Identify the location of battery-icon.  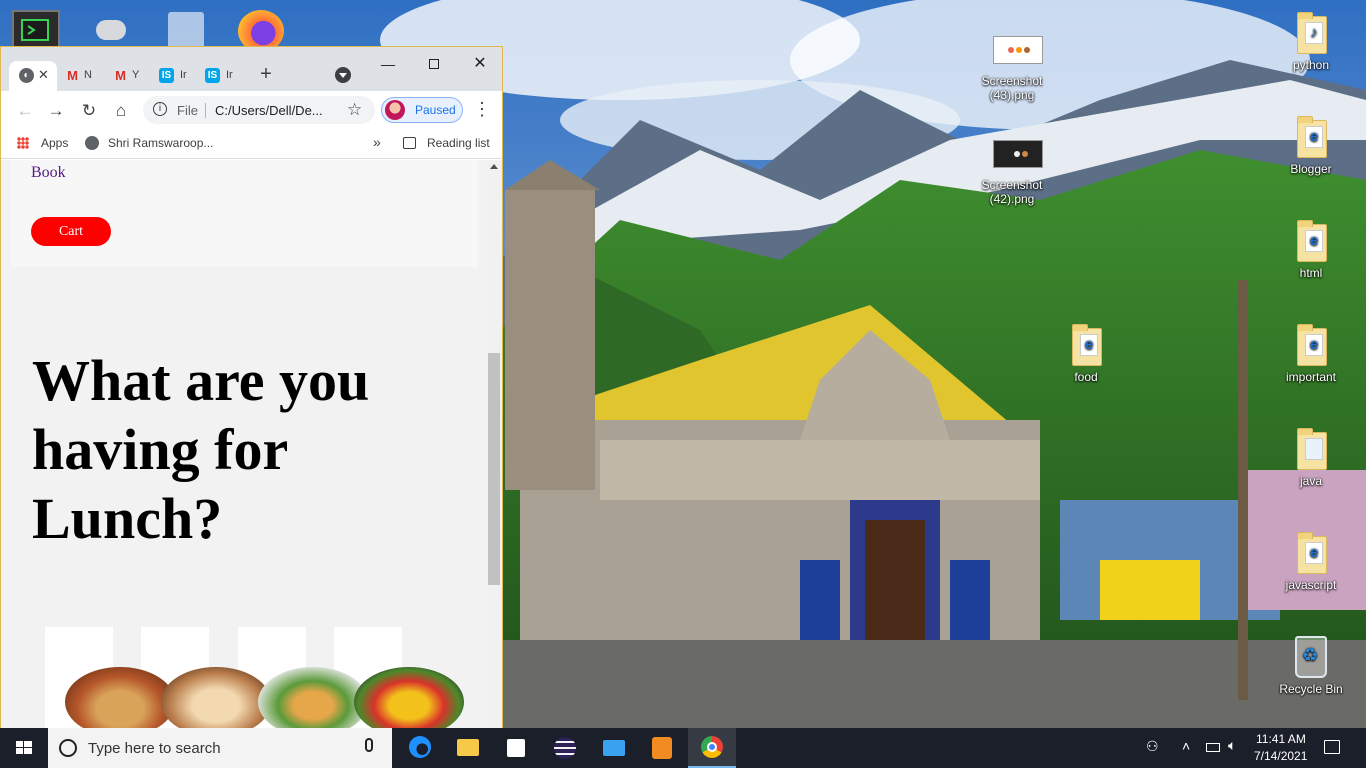
(1213, 747).